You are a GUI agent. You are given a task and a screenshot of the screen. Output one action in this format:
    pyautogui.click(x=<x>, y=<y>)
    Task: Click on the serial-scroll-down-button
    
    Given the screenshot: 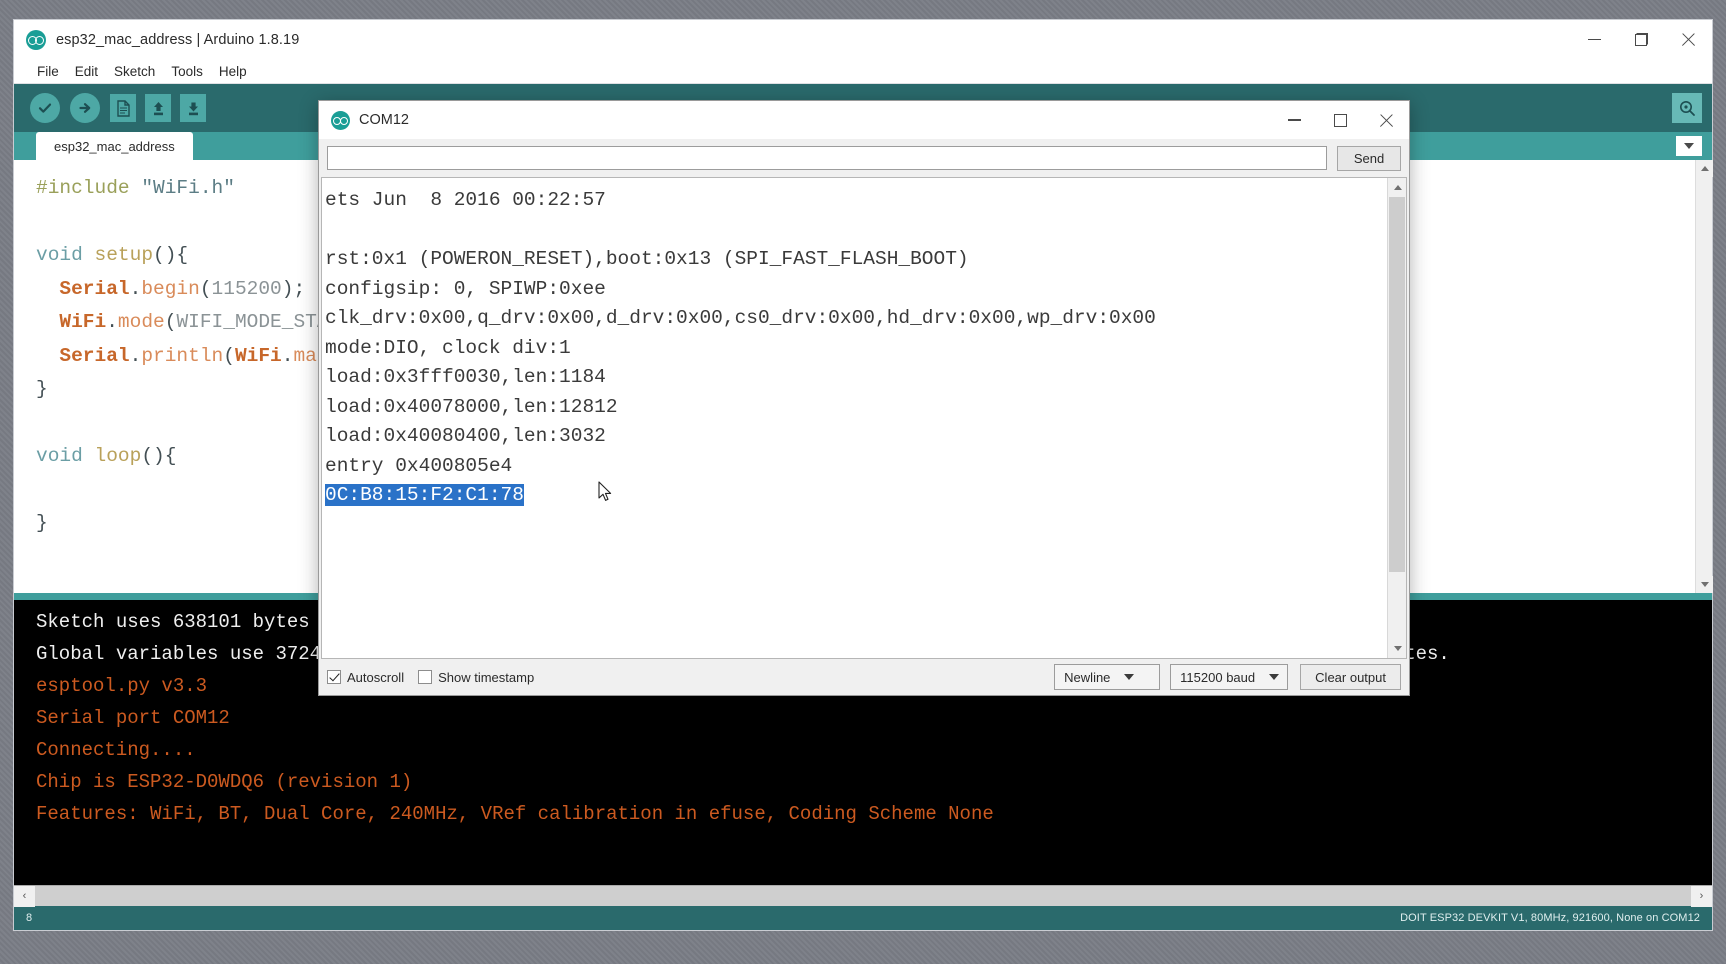 What is the action you would take?
    pyautogui.click(x=1397, y=648)
    